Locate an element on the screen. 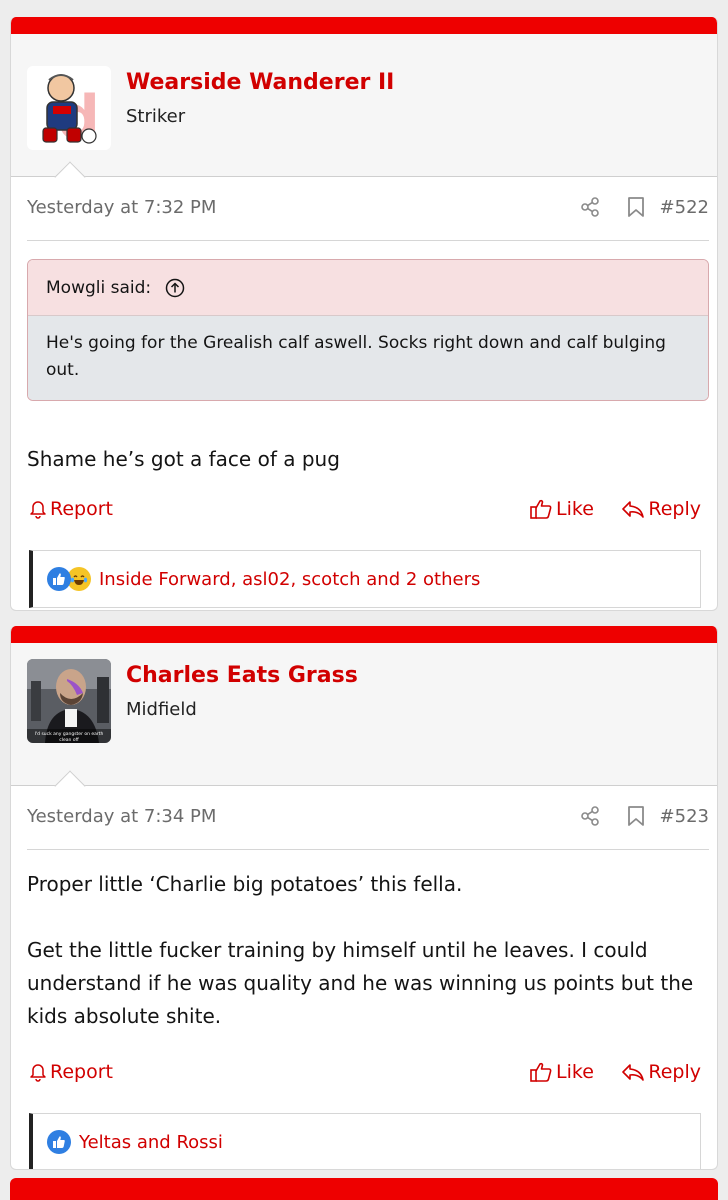 This screenshot has width=728, height=1200. post-number-link: #522 is located at coordinates (684, 207).